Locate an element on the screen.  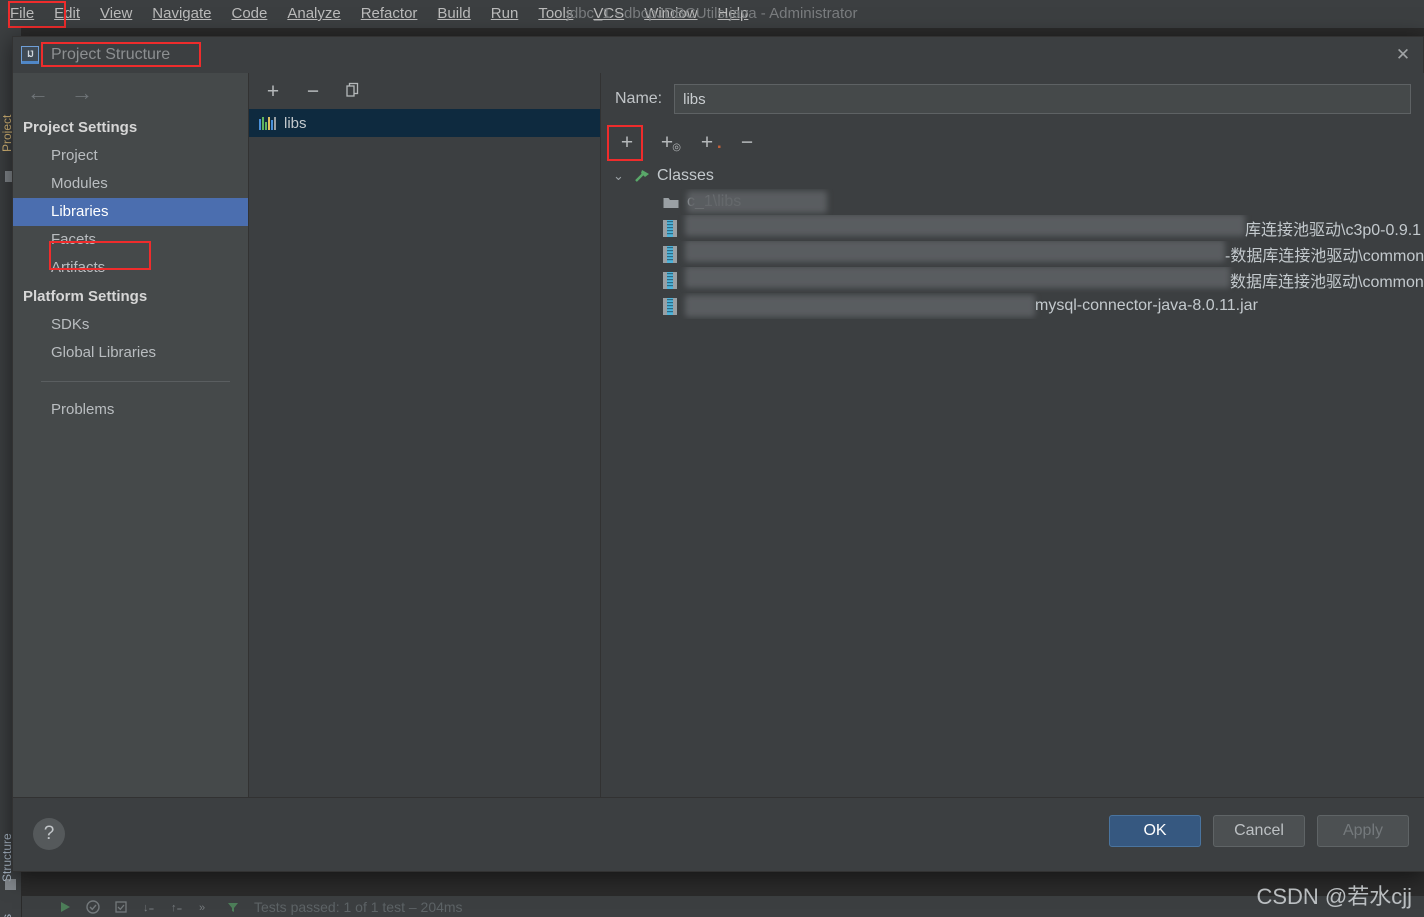
menu-tools-label: Tools is located at coordinates (556, 13).